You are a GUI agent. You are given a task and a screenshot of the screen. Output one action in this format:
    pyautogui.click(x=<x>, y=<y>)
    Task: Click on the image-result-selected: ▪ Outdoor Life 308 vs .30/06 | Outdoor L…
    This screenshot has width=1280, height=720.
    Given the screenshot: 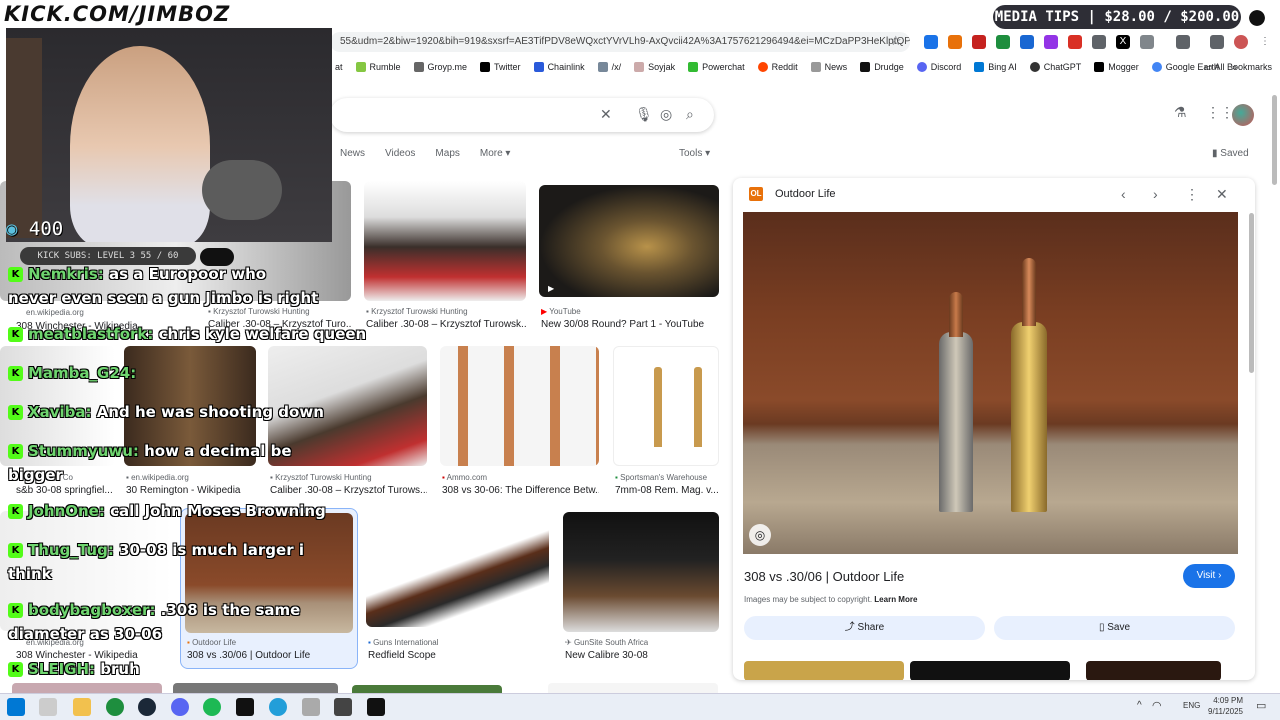 What is the action you would take?
    pyautogui.click(x=269, y=588)
    